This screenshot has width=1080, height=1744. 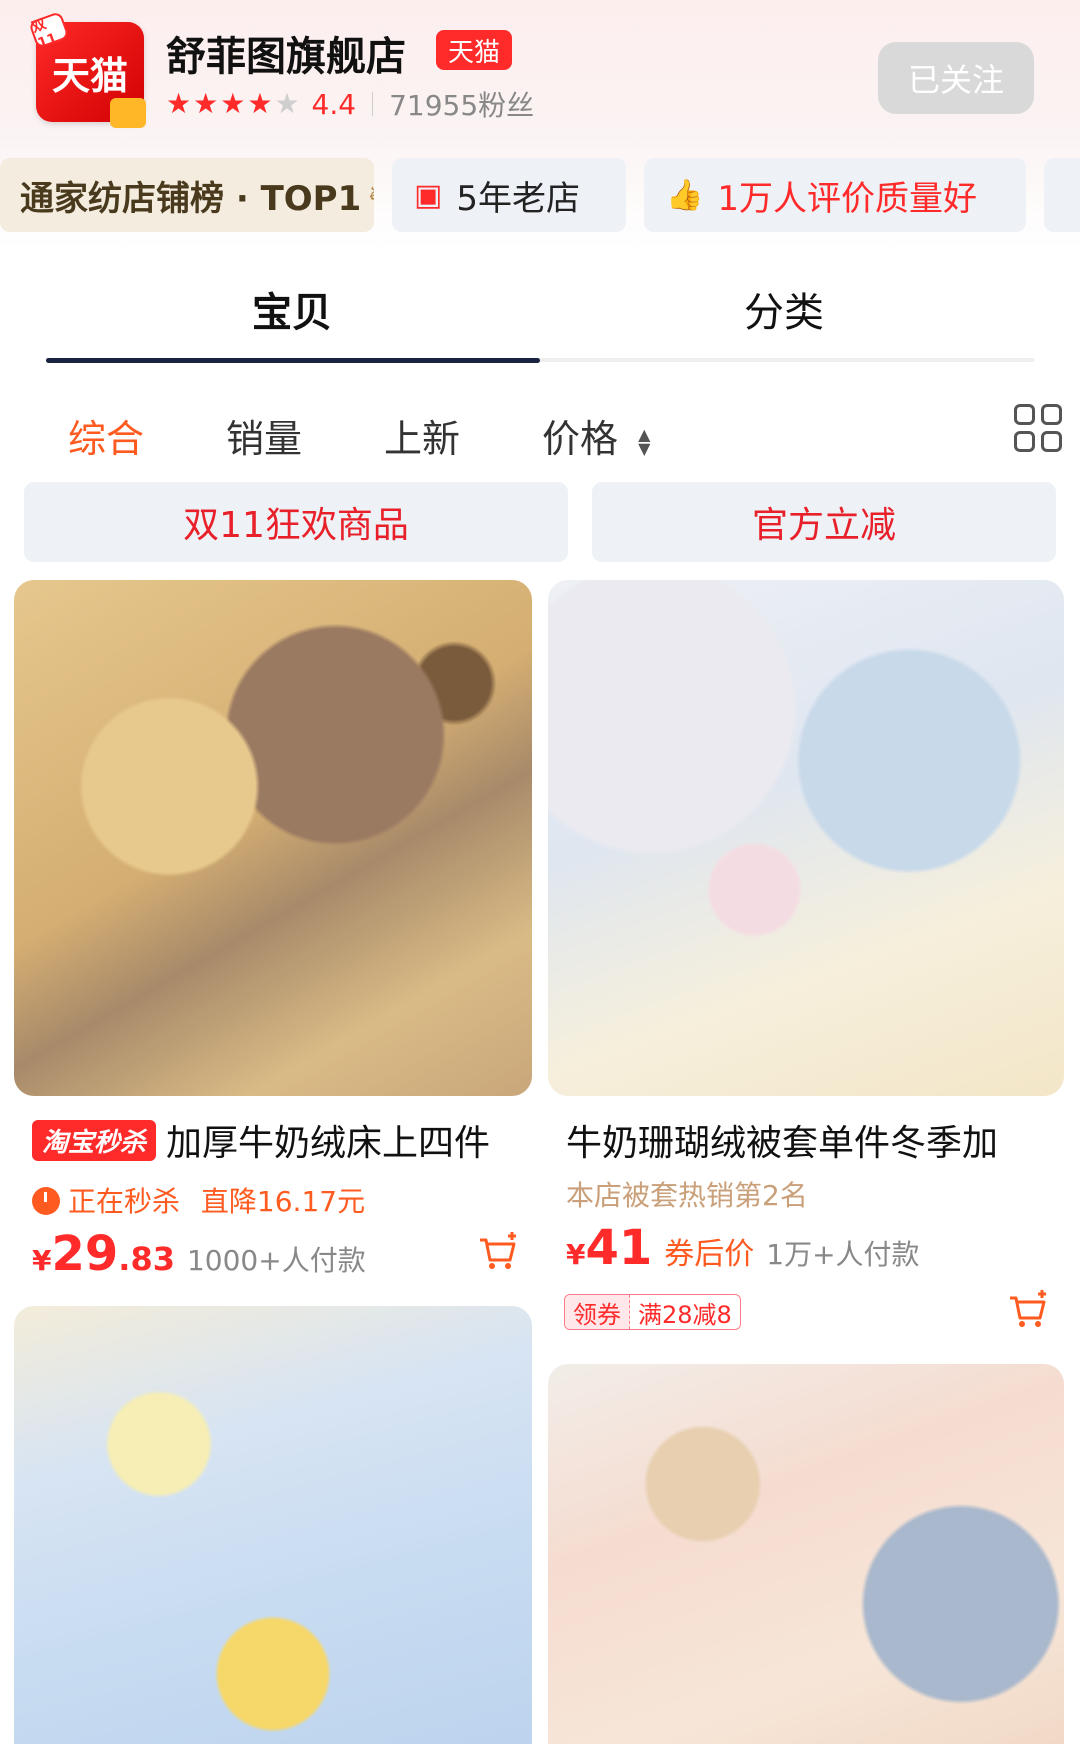 What do you see at coordinates (287, 103) in the screenshot?
I see `star-empty-icon: ★` at bounding box center [287, 103].